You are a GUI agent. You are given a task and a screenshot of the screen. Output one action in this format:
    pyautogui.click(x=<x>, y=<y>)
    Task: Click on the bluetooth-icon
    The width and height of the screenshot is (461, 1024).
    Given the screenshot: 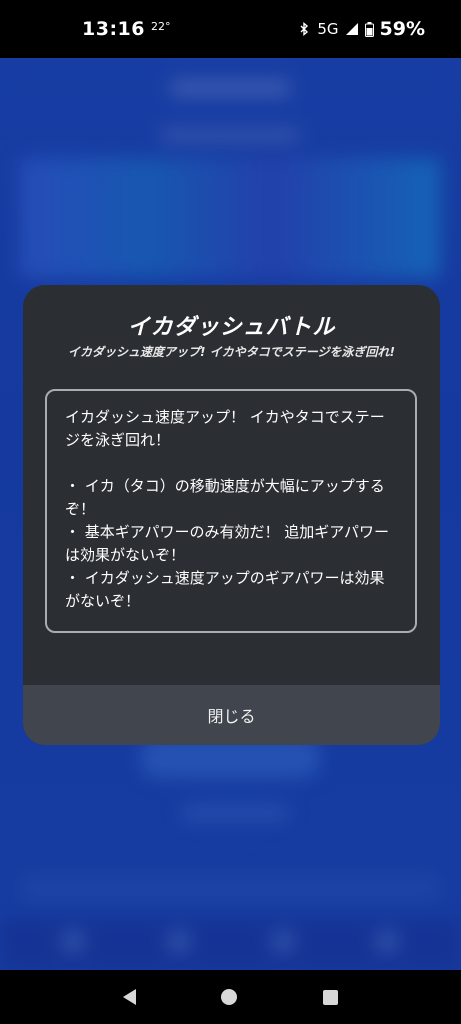 What is the action you would take?
    pyautogui.click(x=304, y=29)
    